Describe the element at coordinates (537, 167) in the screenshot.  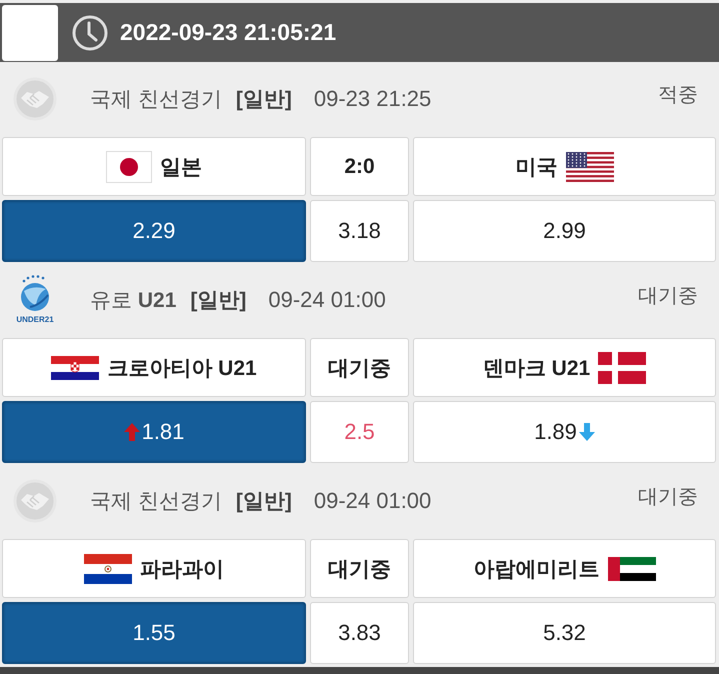
I see `team-name: 미국` at that location.